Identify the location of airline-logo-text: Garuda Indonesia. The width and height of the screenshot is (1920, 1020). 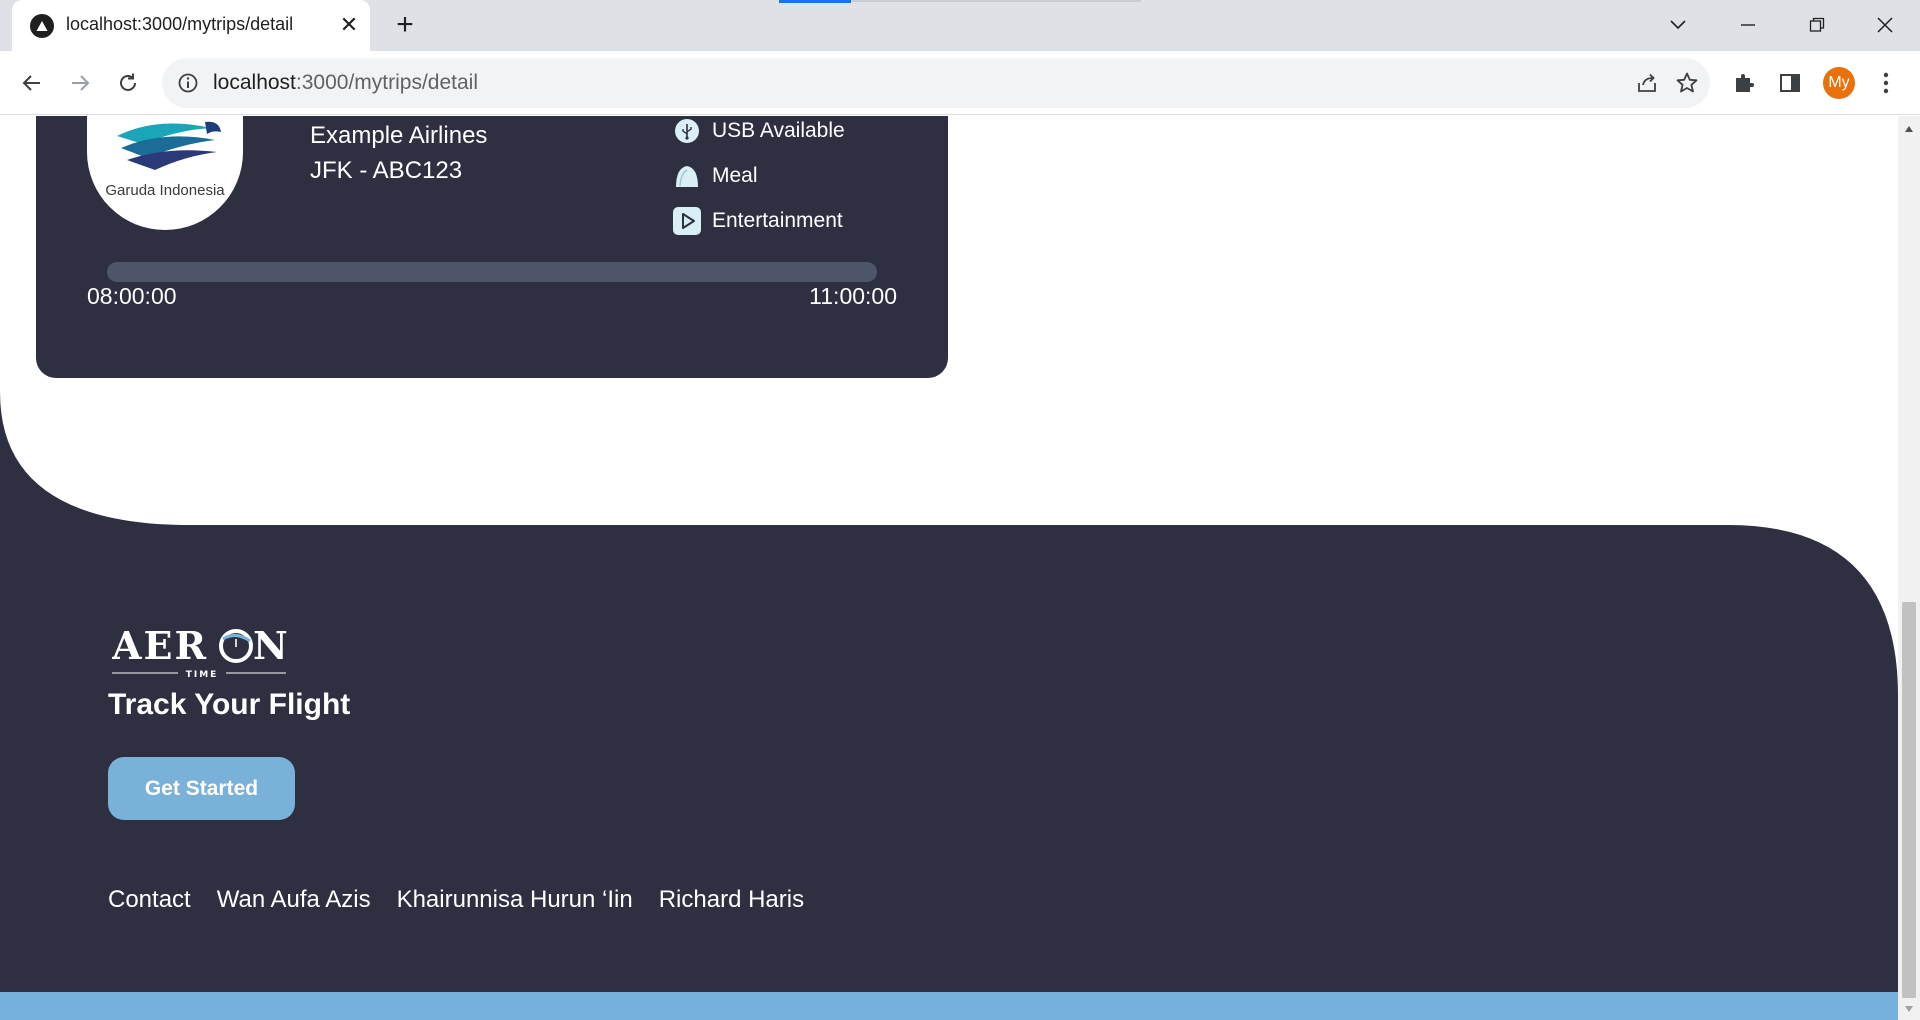
(165, 190).